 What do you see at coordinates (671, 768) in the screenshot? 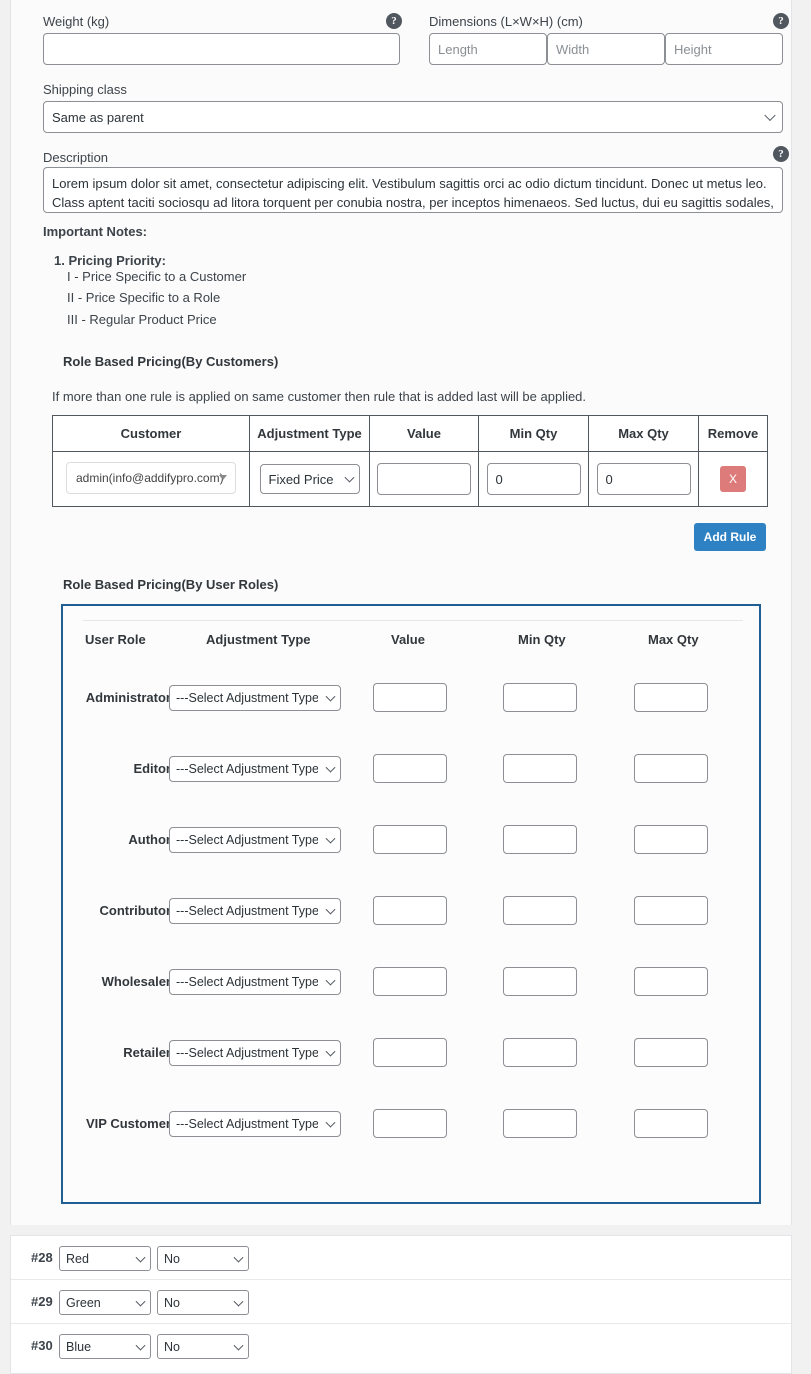
I see `role-max-qty-input-editor` at bounding box center [671, 768].